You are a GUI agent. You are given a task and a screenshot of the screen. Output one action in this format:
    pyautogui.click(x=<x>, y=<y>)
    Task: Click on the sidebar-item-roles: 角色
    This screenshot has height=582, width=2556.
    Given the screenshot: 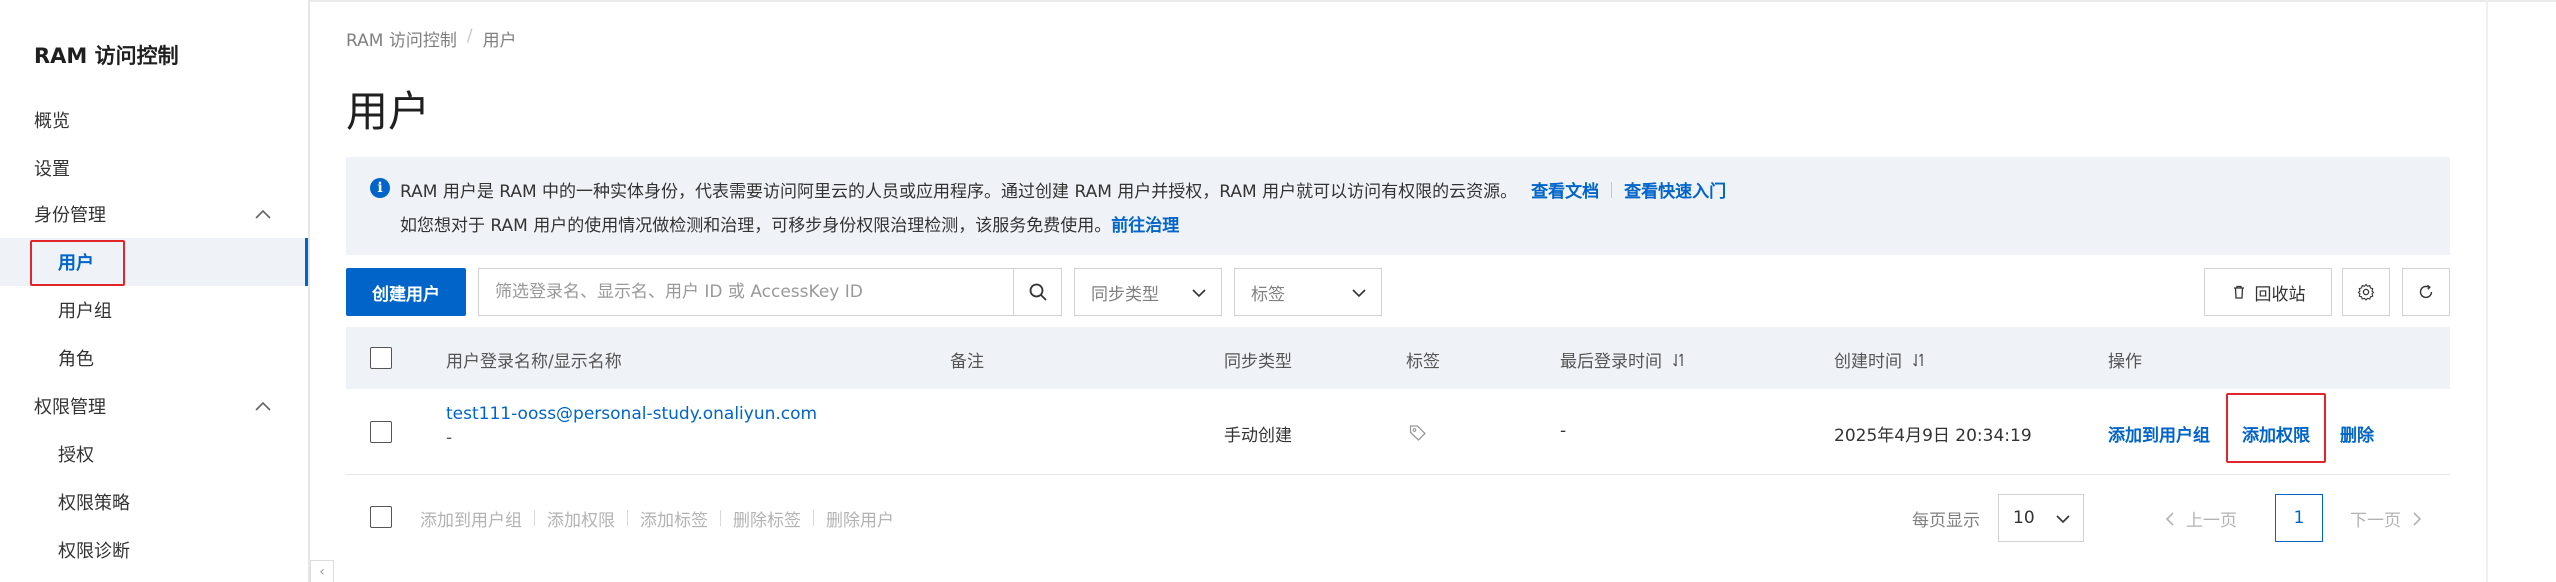 What is the action you would take?
    pyautogui.click(x=154, y=358)
    